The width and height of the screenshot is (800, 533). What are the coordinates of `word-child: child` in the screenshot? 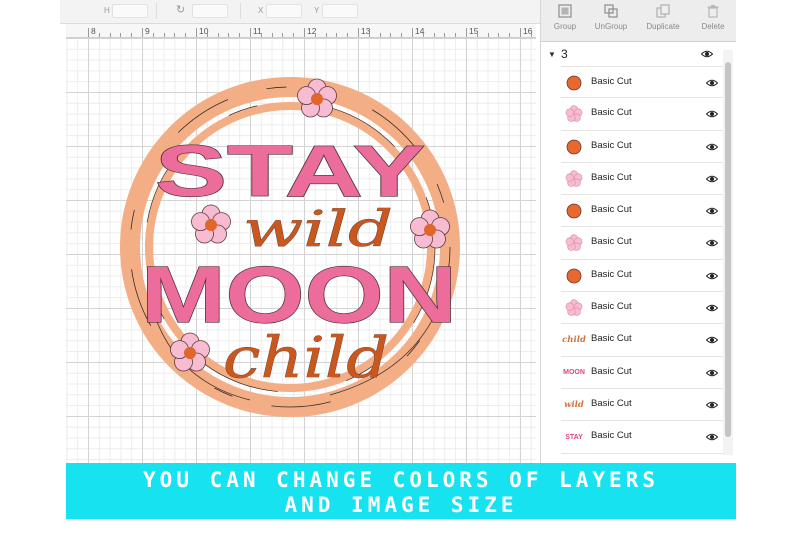 It's located at (306, 359).